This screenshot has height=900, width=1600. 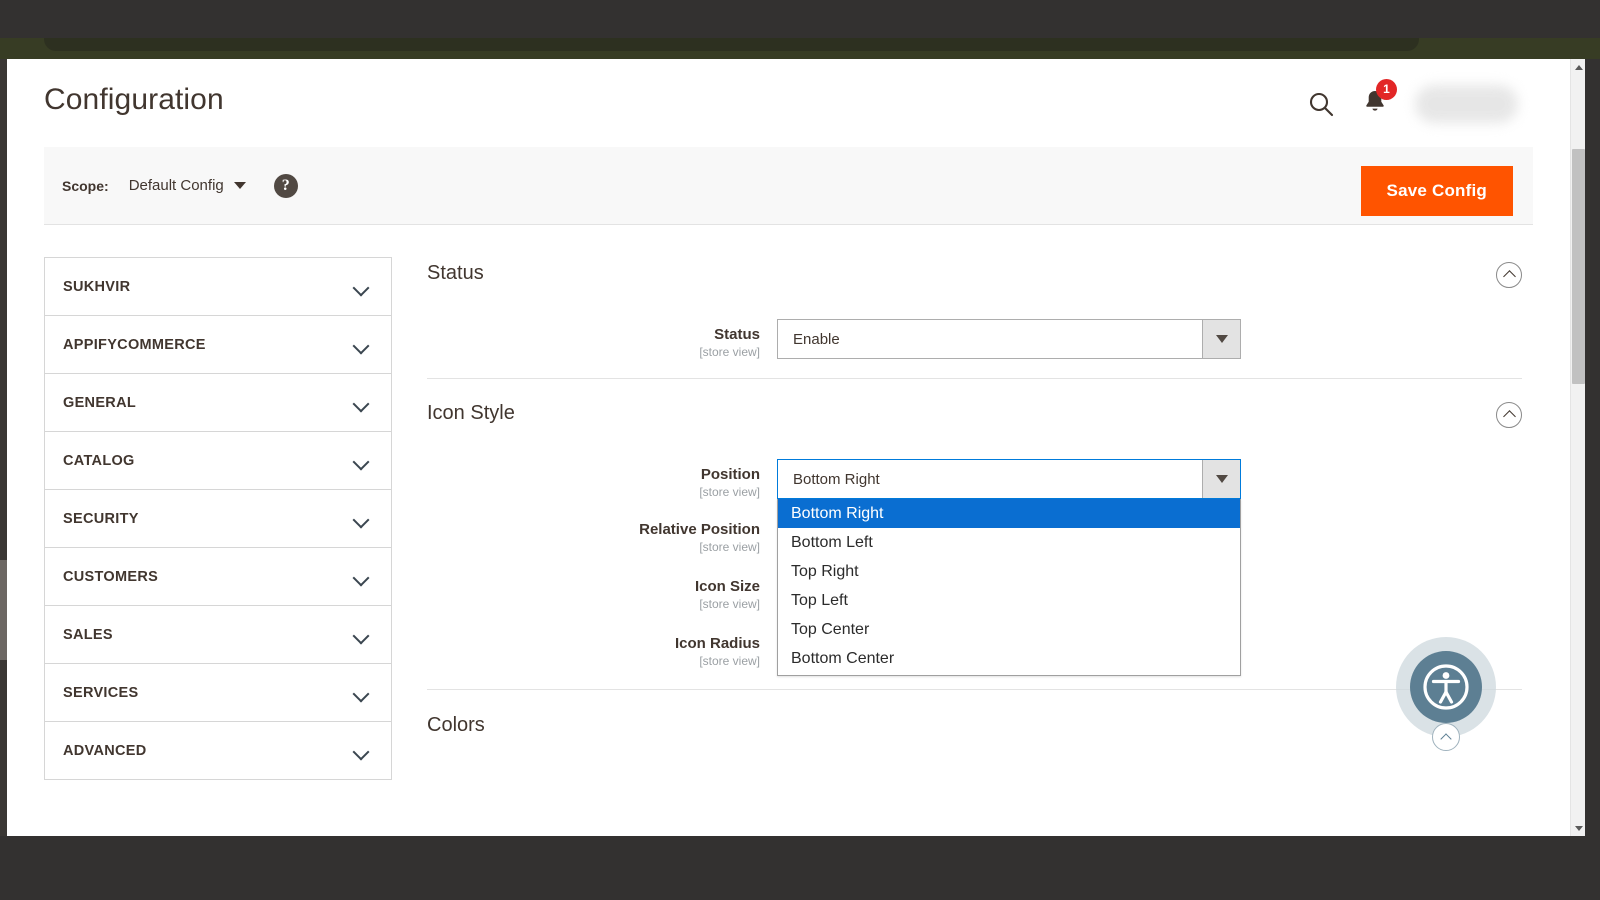 What do you see at coordinates (980, 428) in the screenshot?
I see `section-icon-style-header: Icon Style` at bounding box center [980, 428].